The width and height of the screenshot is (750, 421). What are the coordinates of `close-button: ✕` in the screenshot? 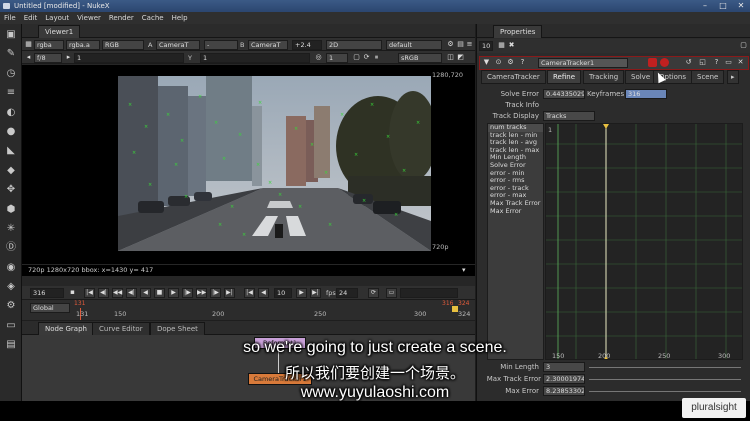 It's located at (741, 5).